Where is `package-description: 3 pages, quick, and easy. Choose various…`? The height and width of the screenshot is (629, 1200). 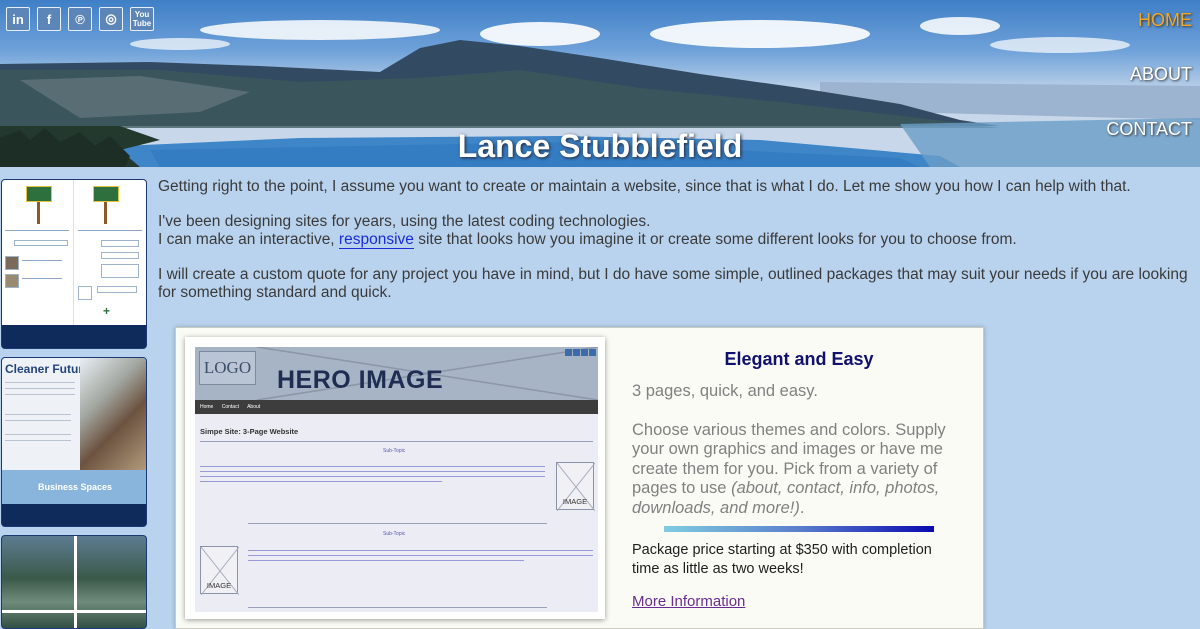
package-description: 3 pages, quick, and easy. Choose various… is located at coordinates (797, 459).